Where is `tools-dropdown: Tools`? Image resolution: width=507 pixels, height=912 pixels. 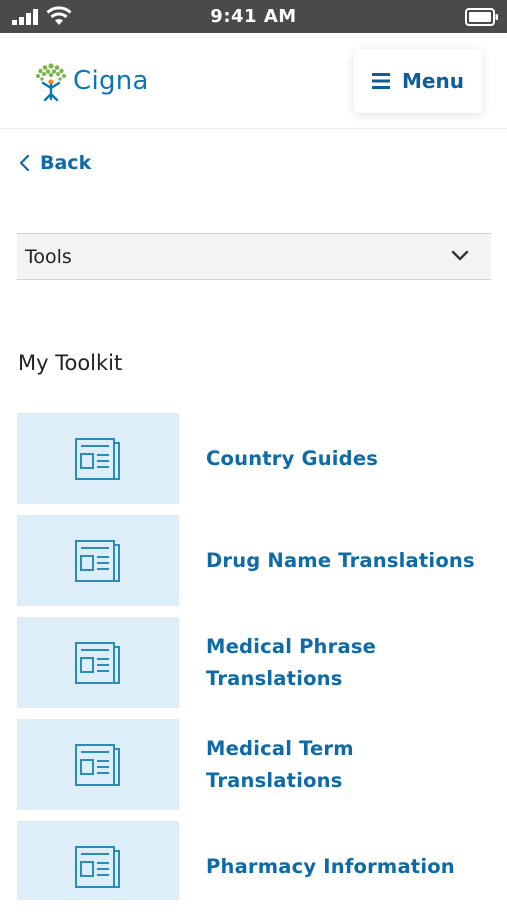 tools-dropdown: Tools is located at coordinates (254, 256).